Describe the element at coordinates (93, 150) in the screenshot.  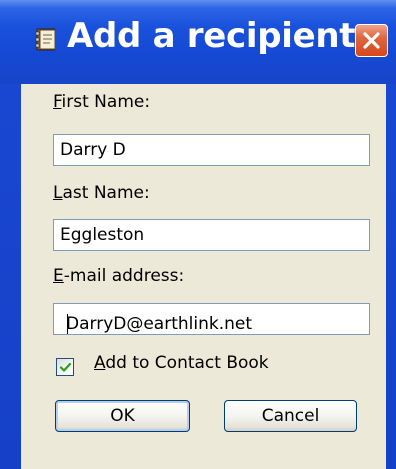
I see `first-name-value: Darry D` at that location.